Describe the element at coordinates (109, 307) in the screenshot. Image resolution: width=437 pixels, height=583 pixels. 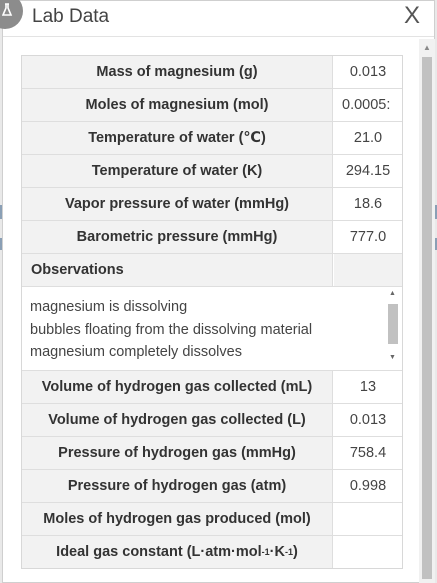
I see `observation-line: magnesium is dissolving` at that location.